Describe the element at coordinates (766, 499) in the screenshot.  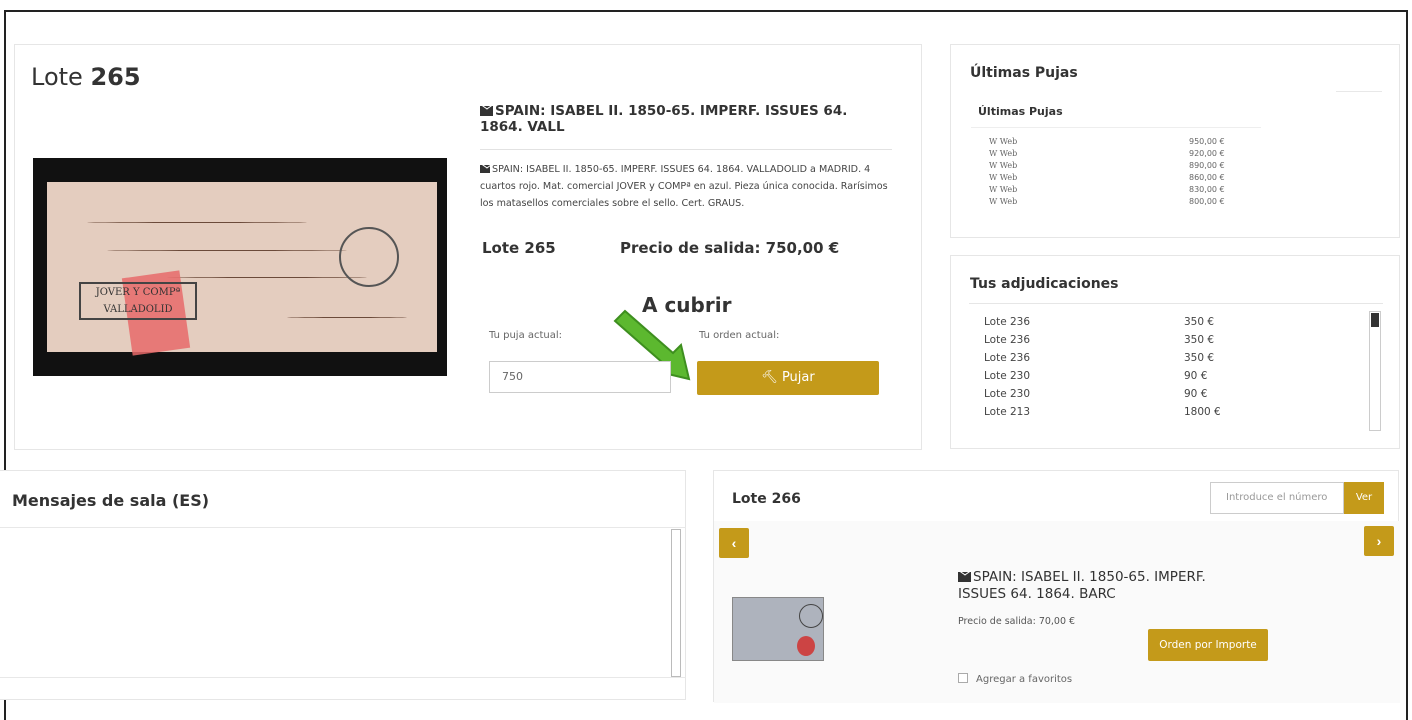
I see `next-lot-title: Lote 266` at that location.